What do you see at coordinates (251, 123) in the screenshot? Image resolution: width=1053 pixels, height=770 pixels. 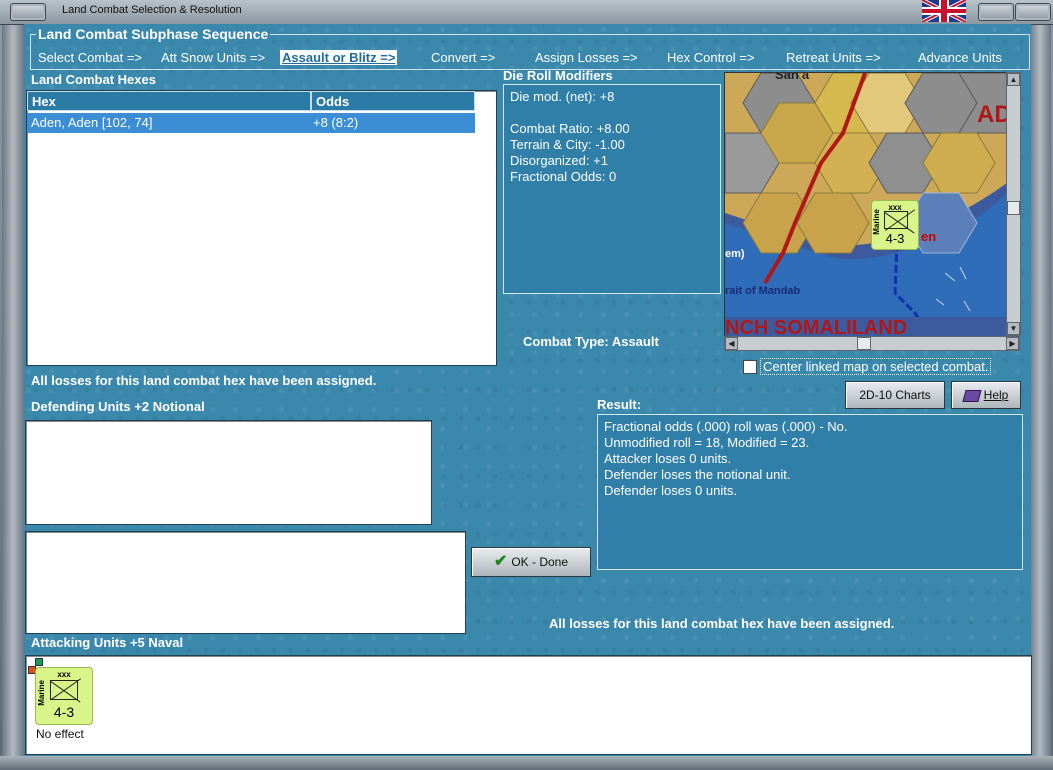 I see `table-row: Aden, Aden [102, 74] +8 (8:2)` at bounding box center [251, 123].